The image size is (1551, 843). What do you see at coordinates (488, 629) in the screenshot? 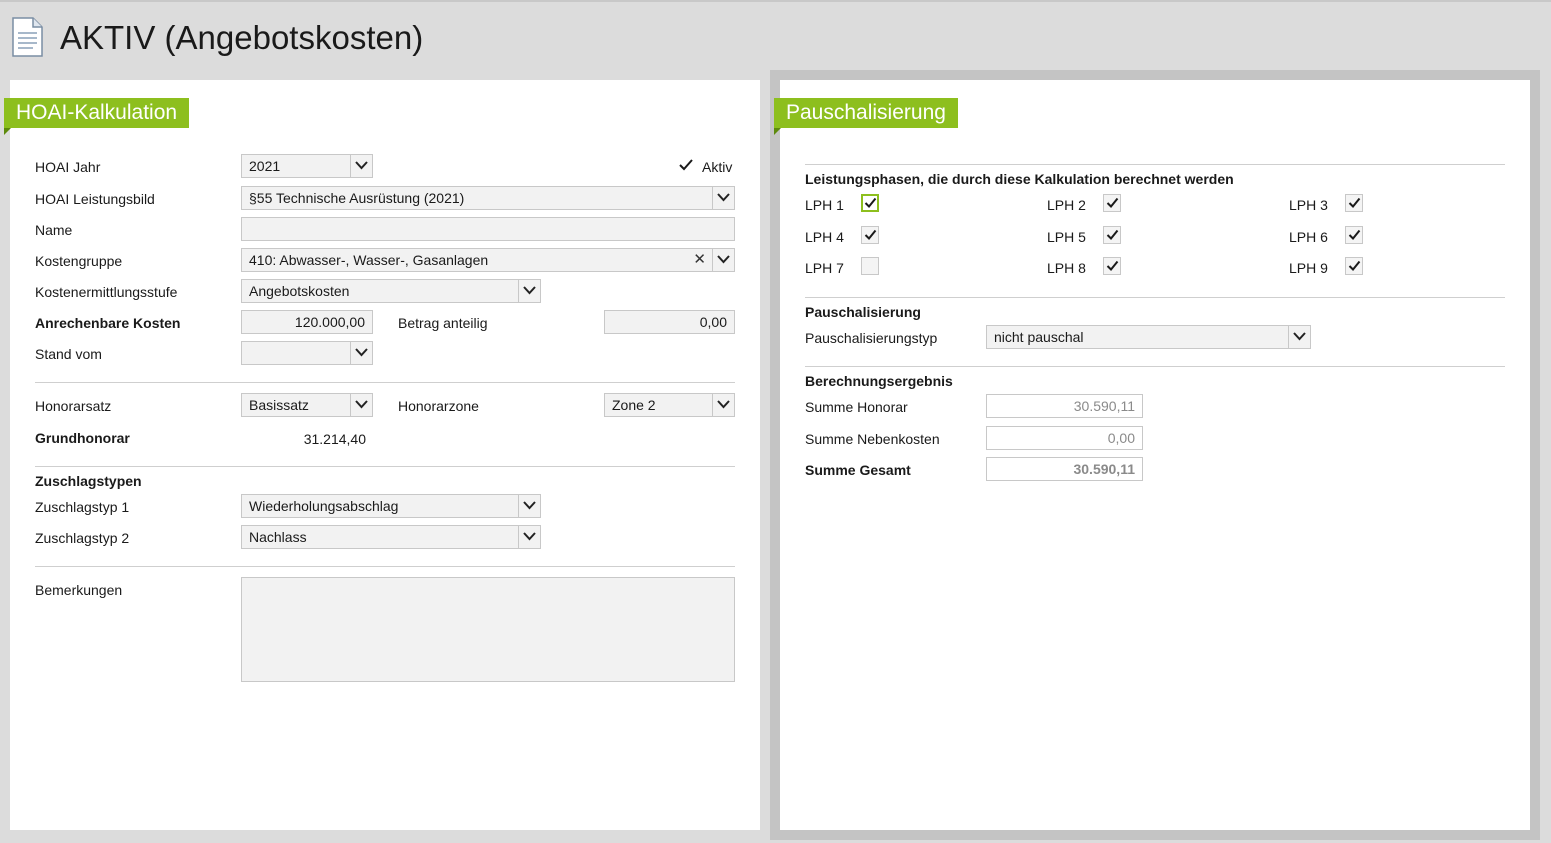
I see `bemerkungen-textarea` at bounding box center [488, 629].